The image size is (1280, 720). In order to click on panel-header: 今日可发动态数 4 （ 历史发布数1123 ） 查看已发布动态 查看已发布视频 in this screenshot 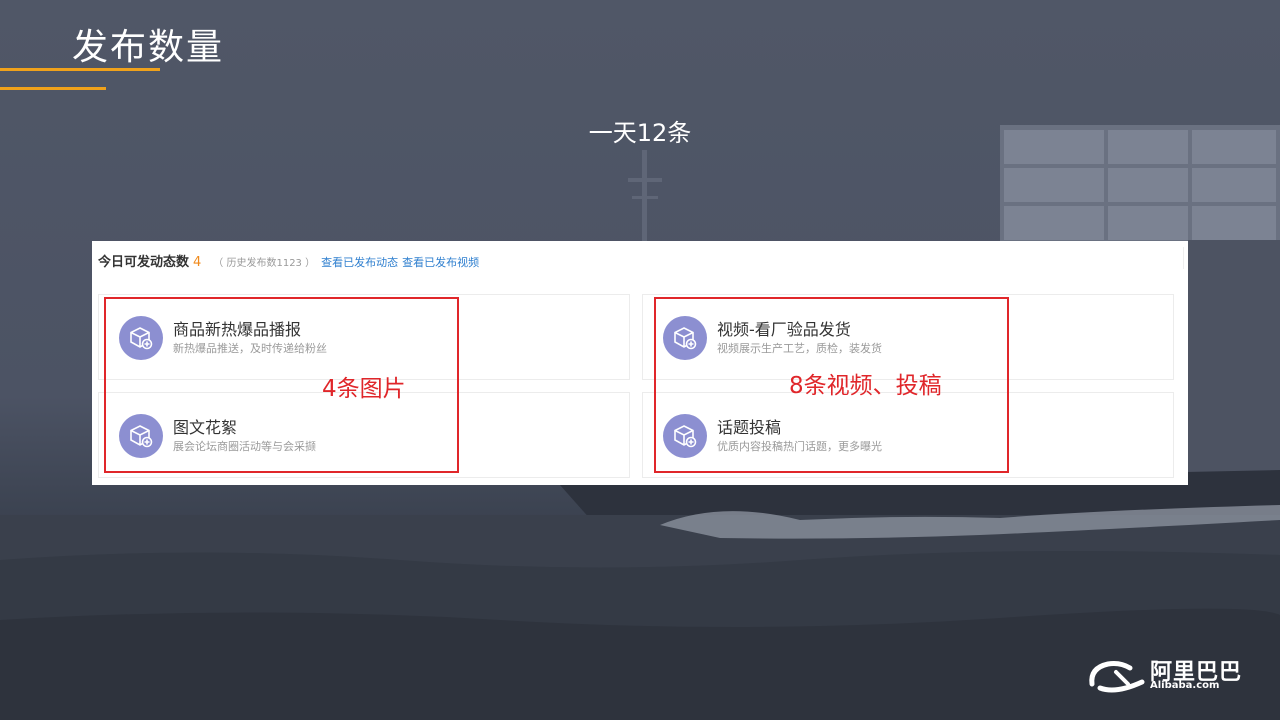, I will do `click(290, 262)`.